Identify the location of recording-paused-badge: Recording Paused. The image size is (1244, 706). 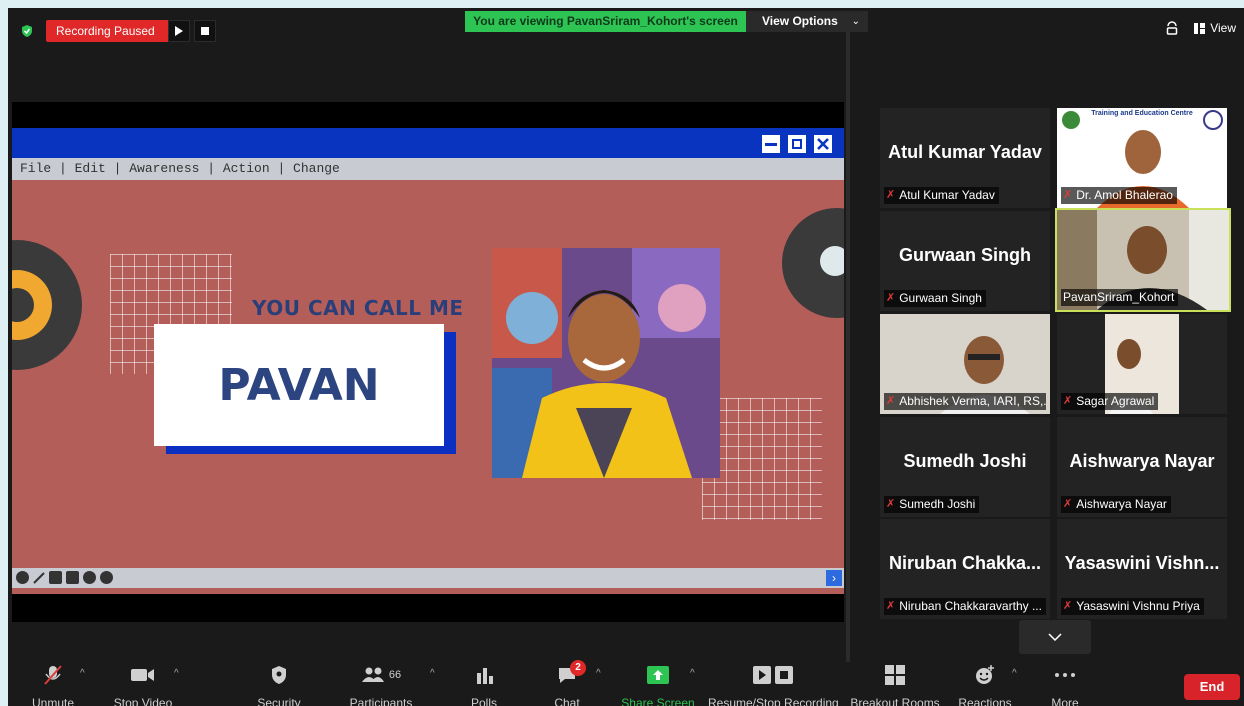
(109, 31).